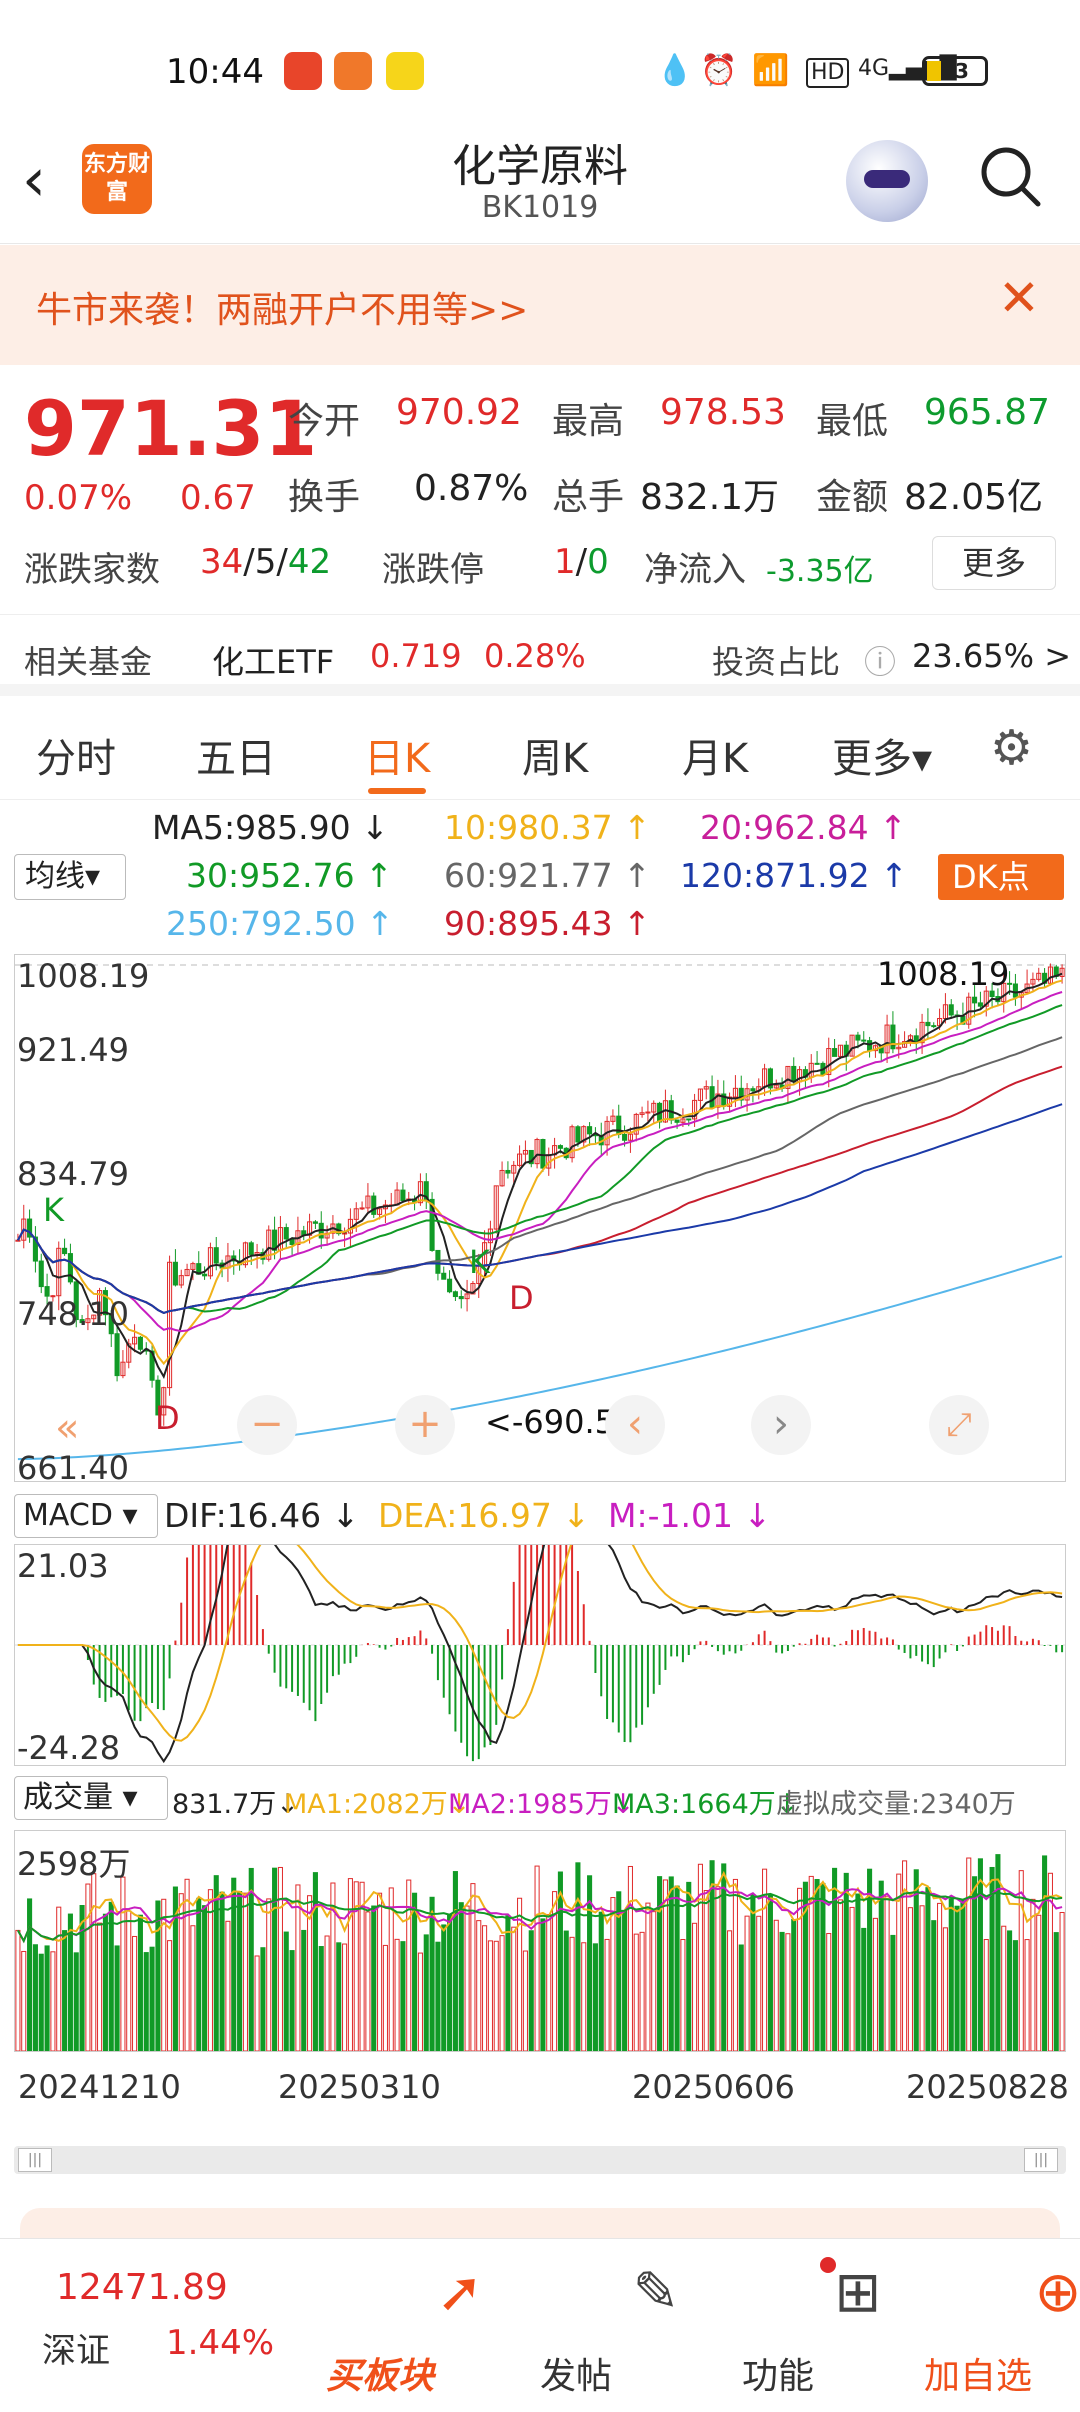 The image size is (1080, 2412). What do you see at coordinates (555, 755) in the screenshot?
I see `tab-weekly-k: 周K` at bounding box center [555, 755].